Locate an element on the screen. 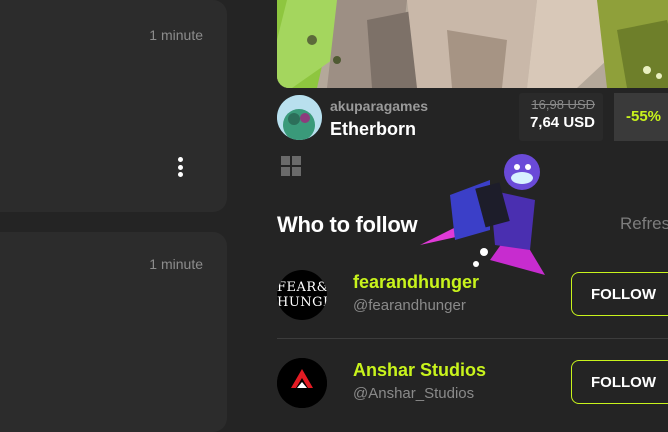 Image resolution: width=668 pixels, height=432 pixels. old-price: 16,98 USD is located at coordinates (563, 104).